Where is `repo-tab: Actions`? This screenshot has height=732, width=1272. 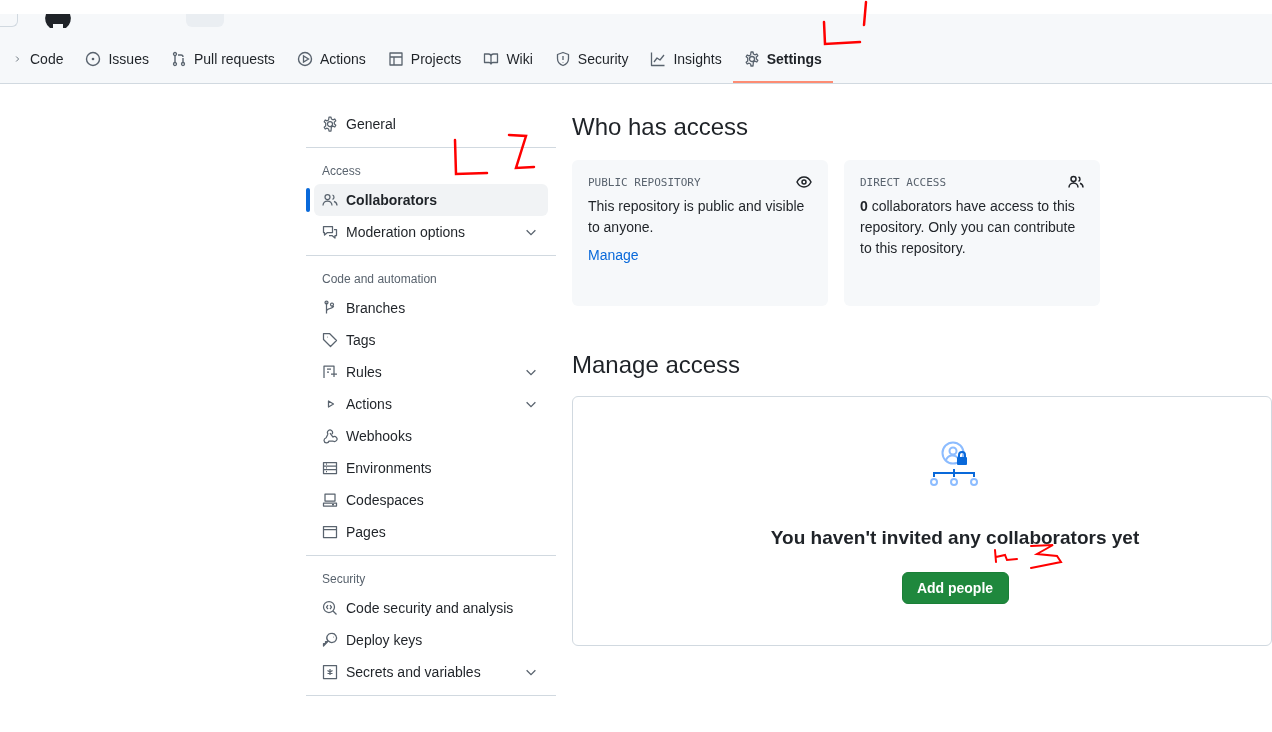
repo-tab: Actions is located at coordinates (331, 59).